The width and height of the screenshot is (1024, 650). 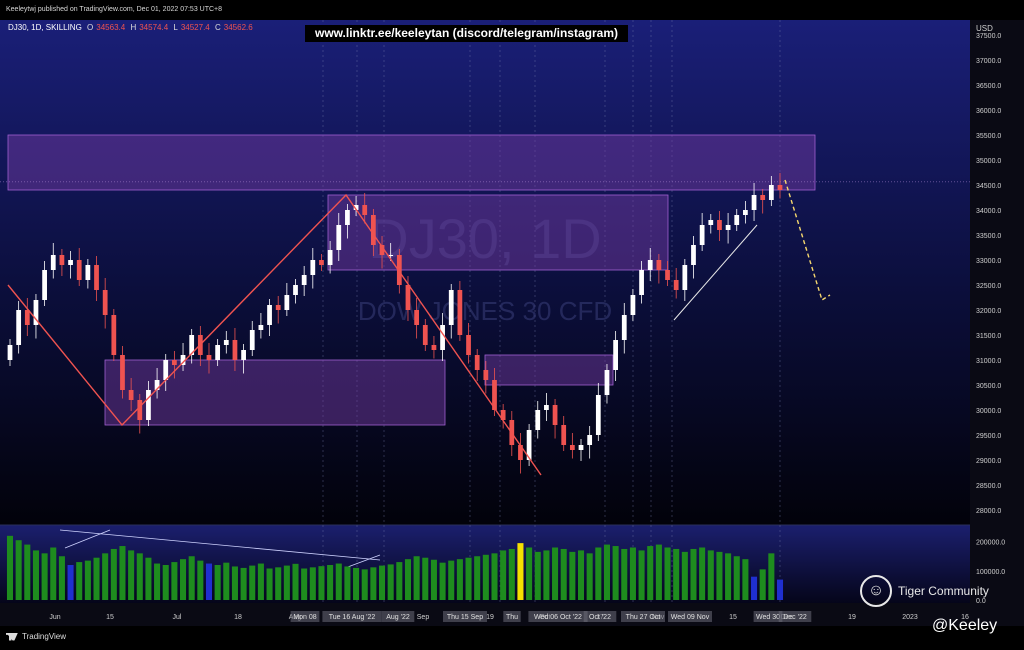 I want to click on crosshair-date-label: Aug '22, so click(x=398, y=616).